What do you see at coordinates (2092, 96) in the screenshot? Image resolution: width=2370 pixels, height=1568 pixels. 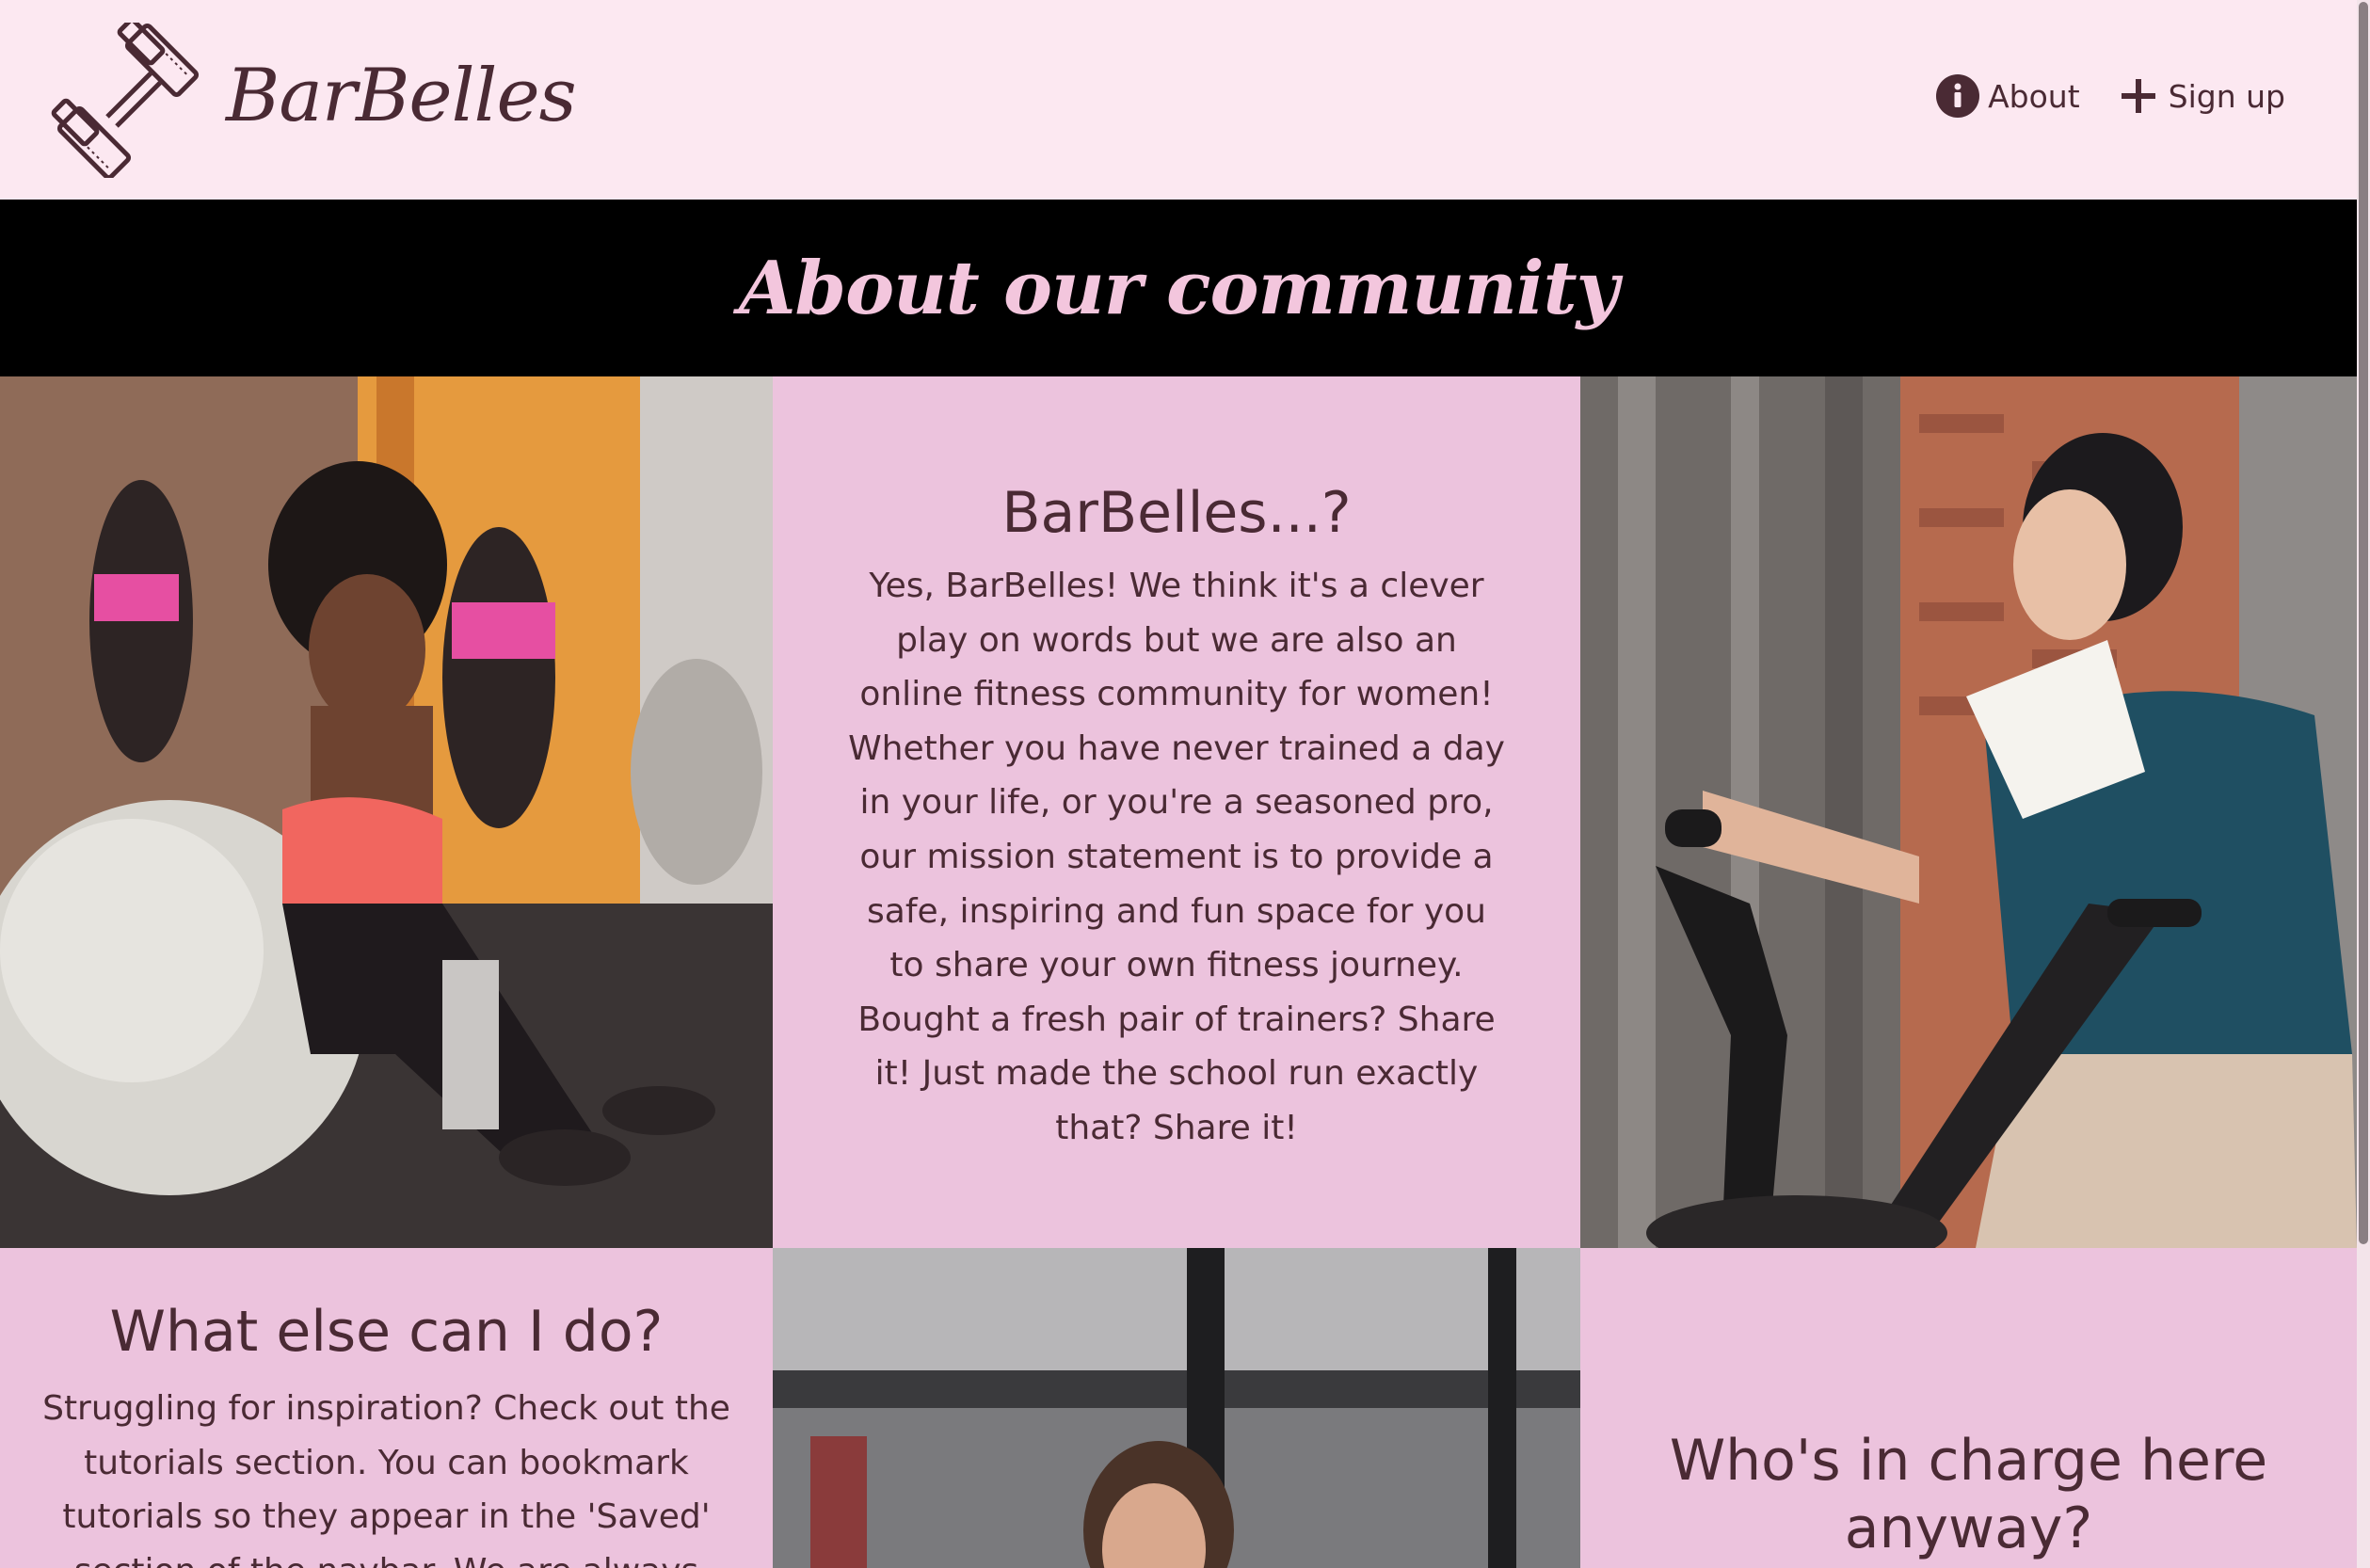 I see `nav-links: About Sign up` at bounding box center [2092, 96].